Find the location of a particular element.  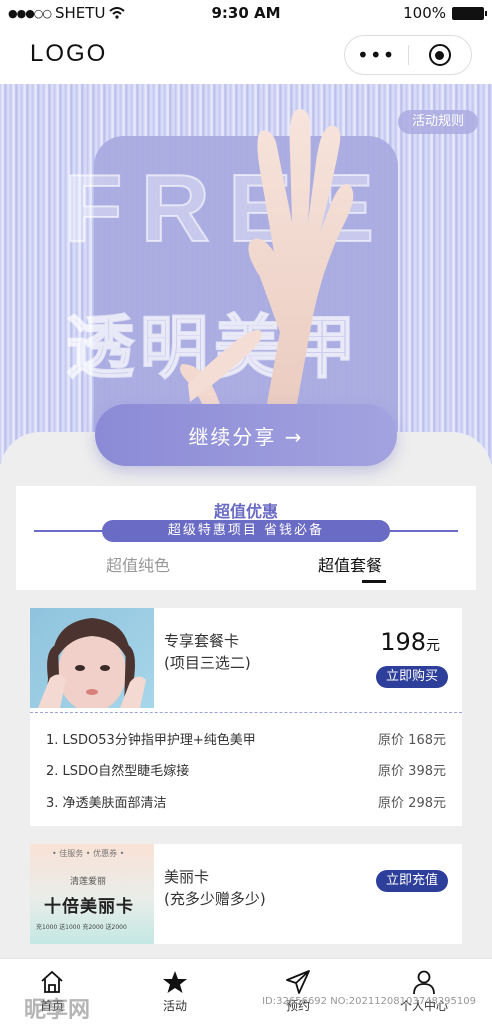

beauty-card-name-line2: (充多少赠多少) is located at coordinates (215, 899).